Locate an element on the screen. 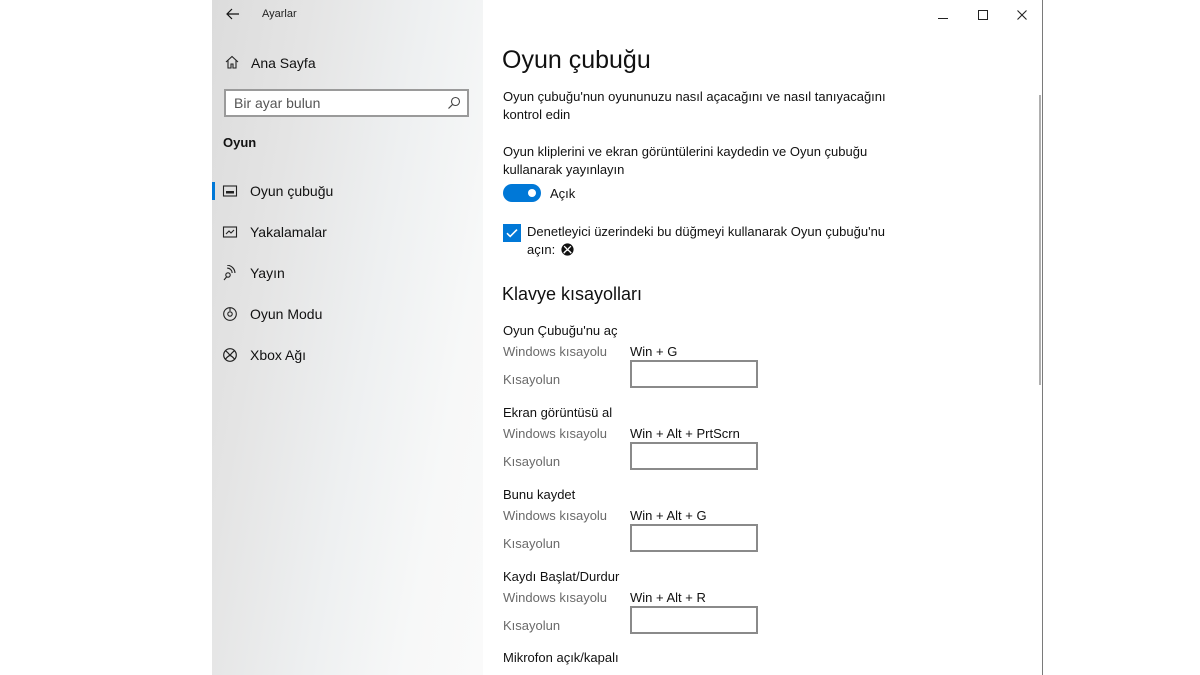 The height and width of the screenshot is (675, 1200). app-title: Ayarlar is located at coordinates (279, 14).